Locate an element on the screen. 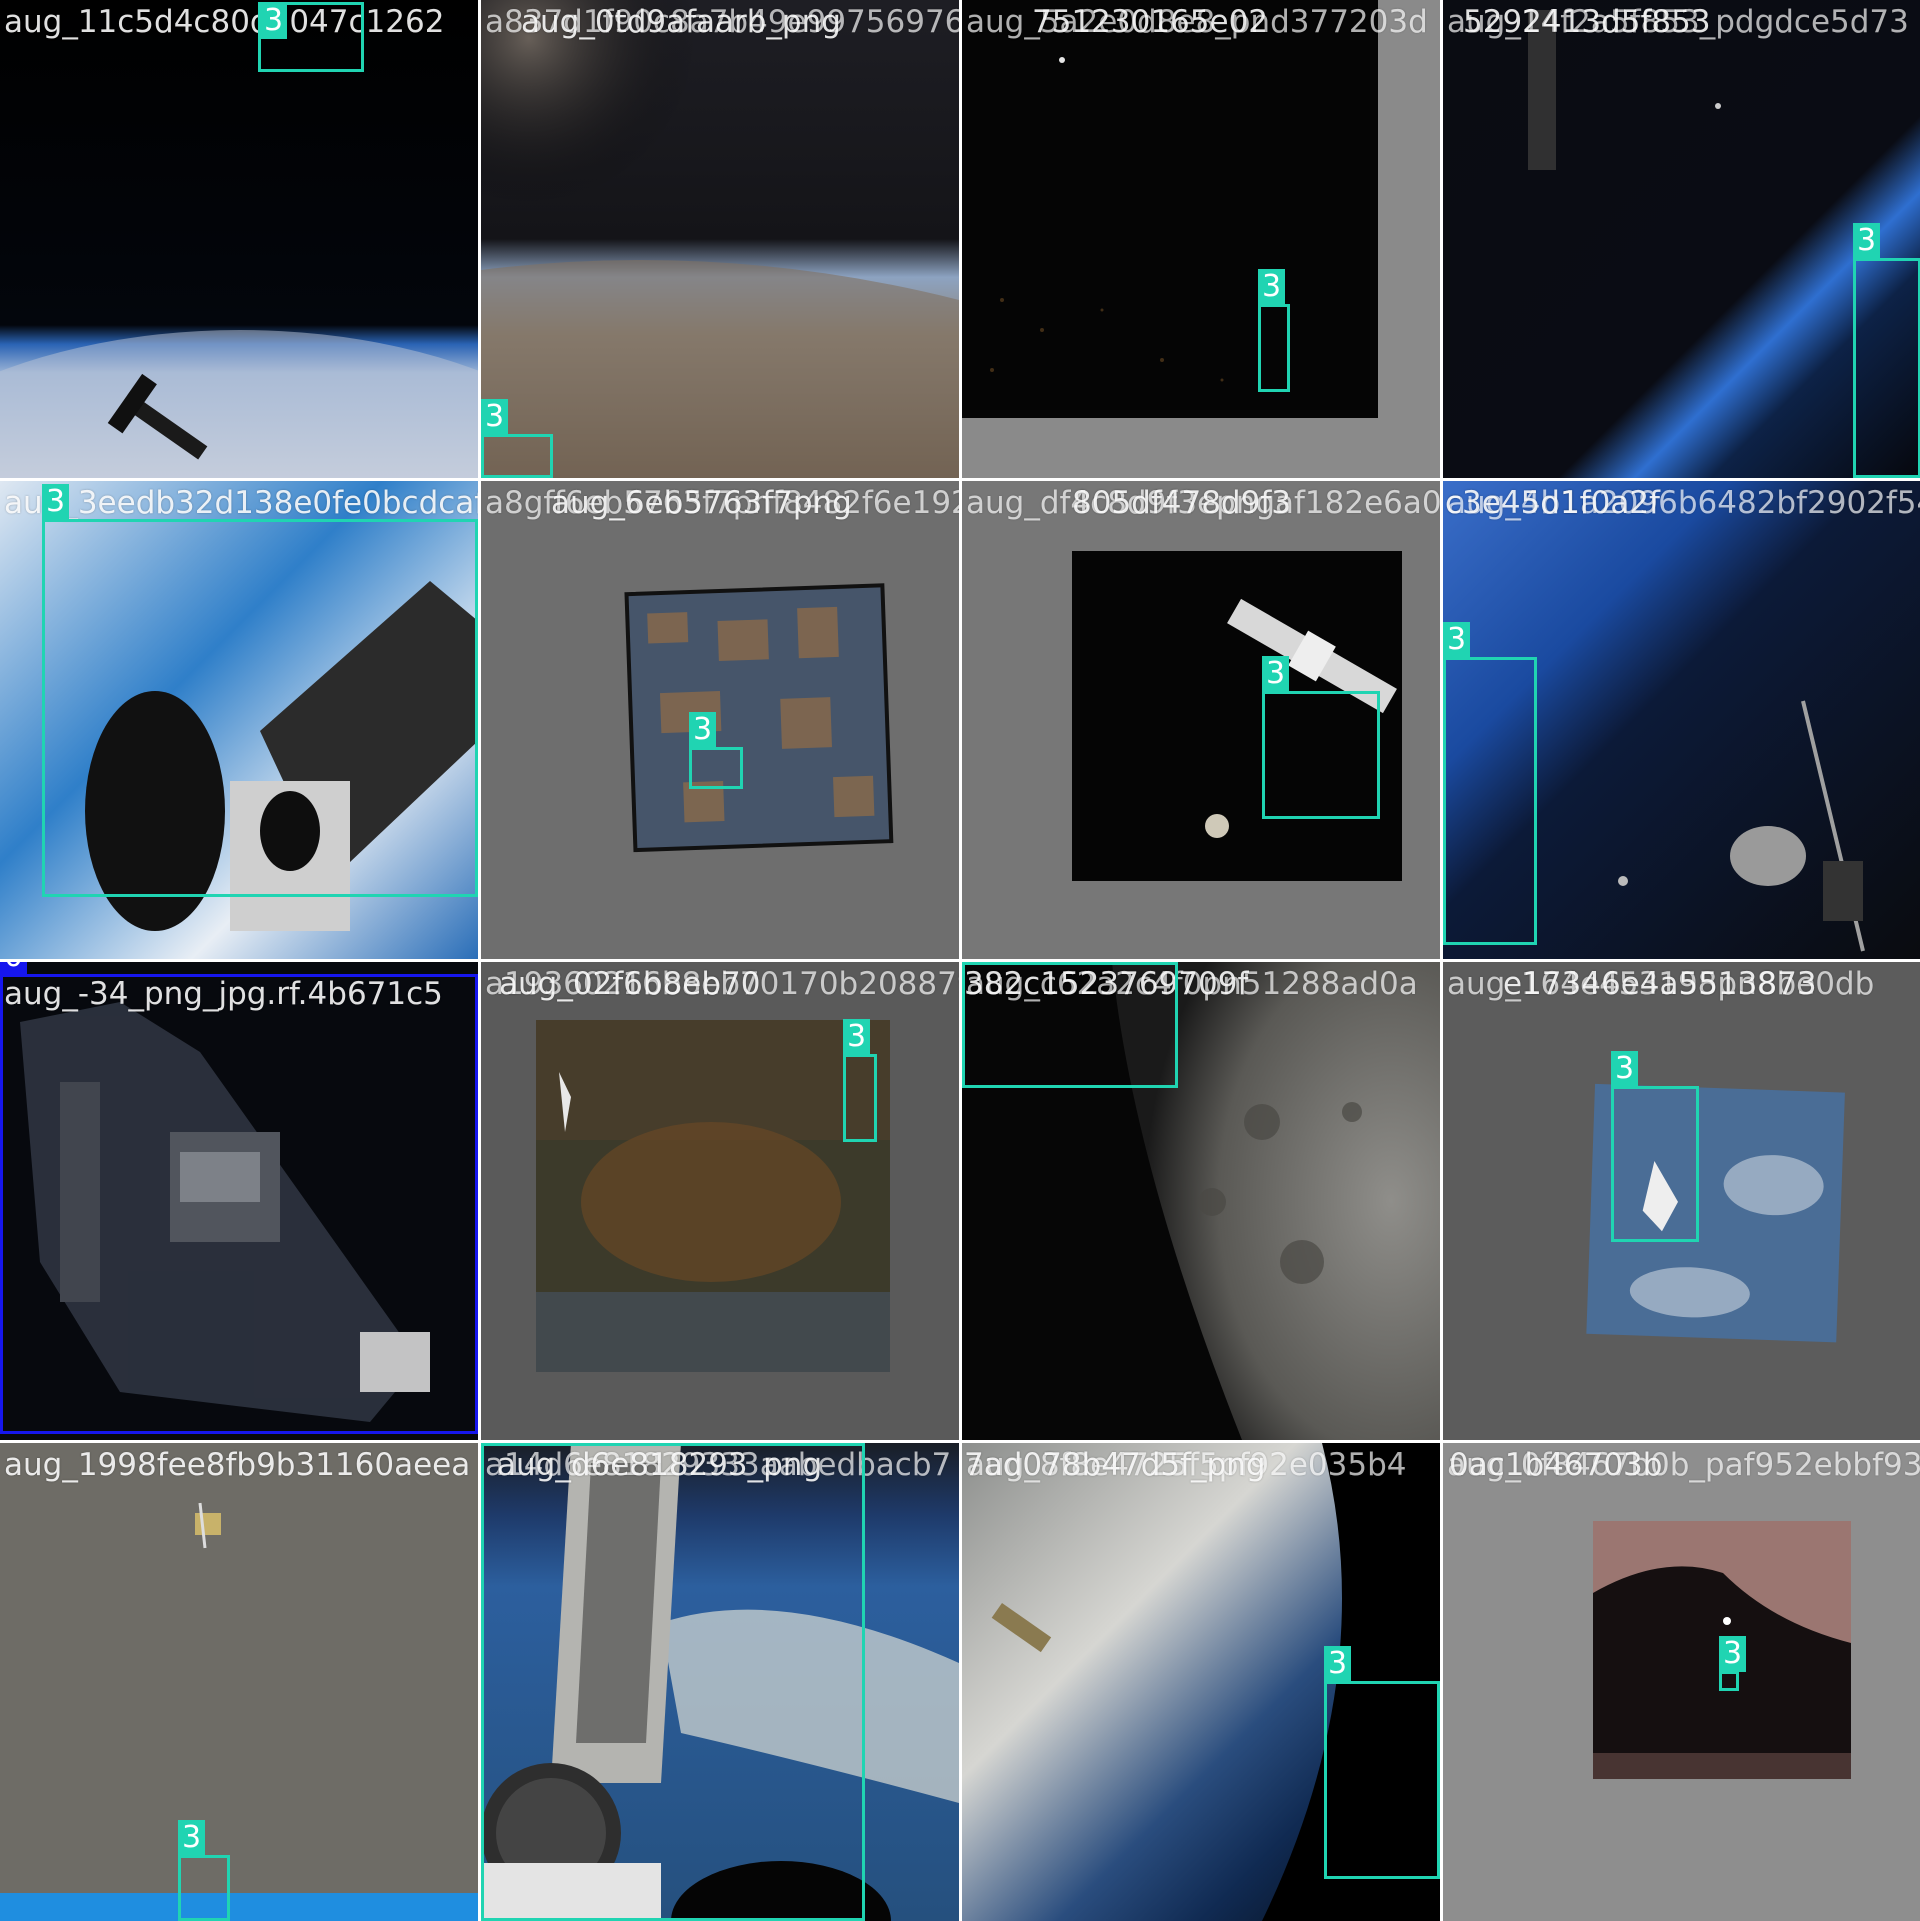 The height and width of the screenshot is (1921, 1920). spacecraft-gray-sky-image is located at coordinates (239, 1682).